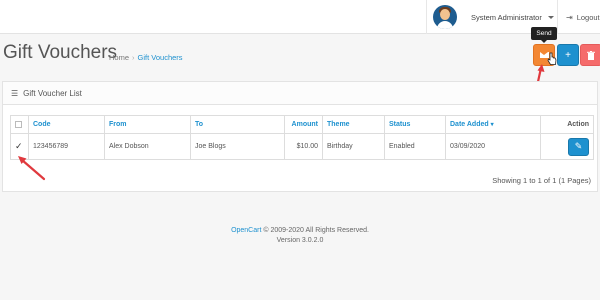  What do you see at coordinates (119, 57) in the screenshot?
I see `breadcrumb-home: Home` at bounding box center [119, 57].